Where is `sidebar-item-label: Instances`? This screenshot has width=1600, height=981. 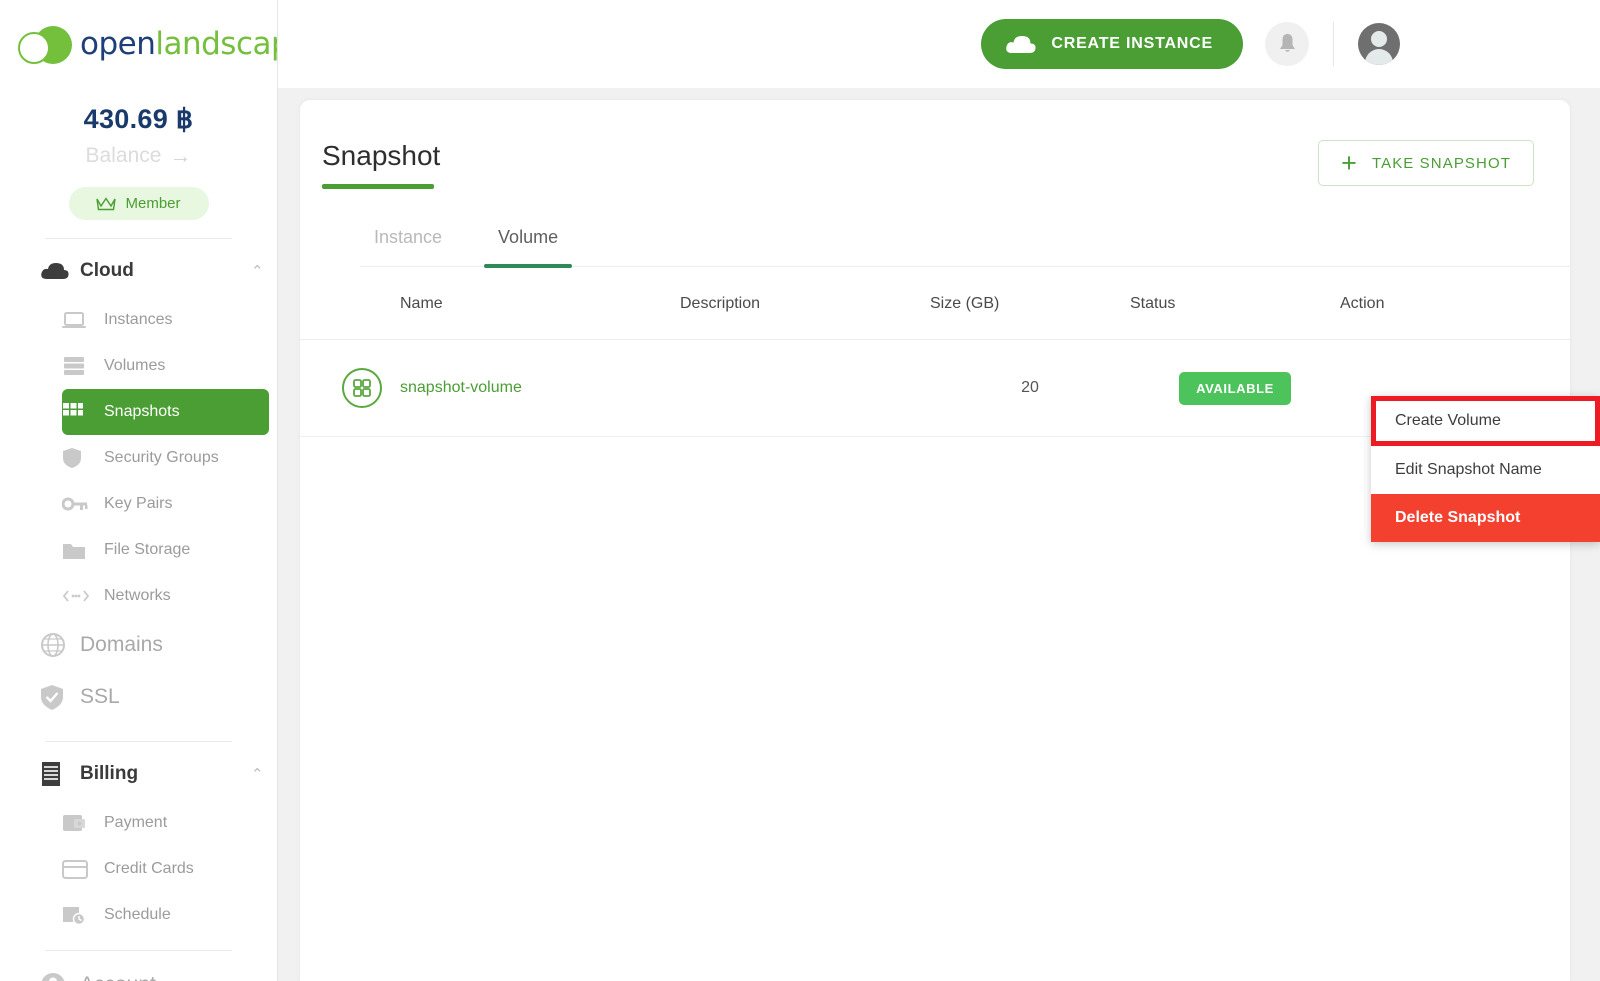
sidebar-item-label: Instances is located at coordinates (138, 319).